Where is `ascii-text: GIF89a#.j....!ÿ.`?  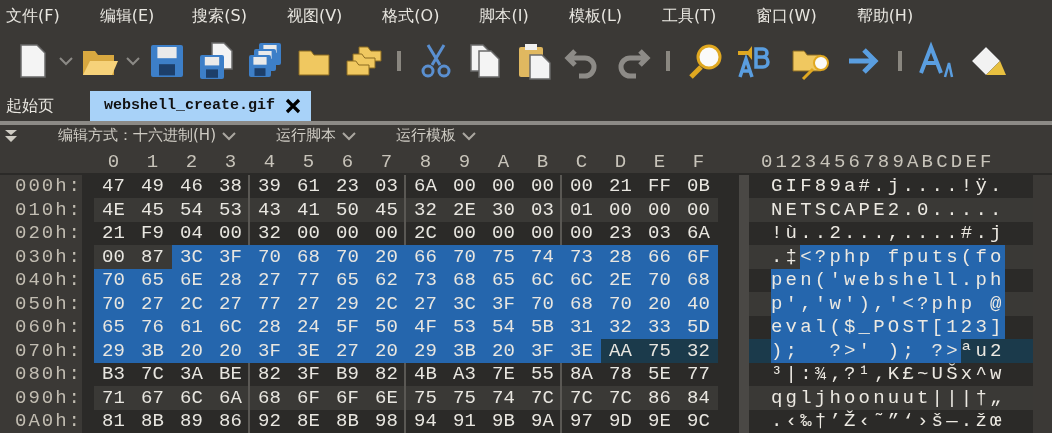 ascii-text: GIF89a#.j....!ÿ. is located at coordinates (888, 186).